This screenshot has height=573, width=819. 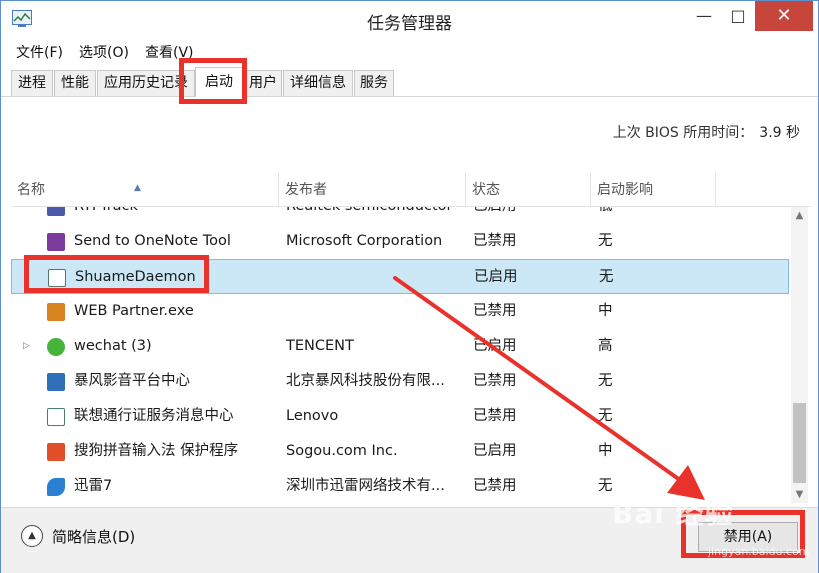 I want to click on wechat-icon, so click(x=56, y=347).